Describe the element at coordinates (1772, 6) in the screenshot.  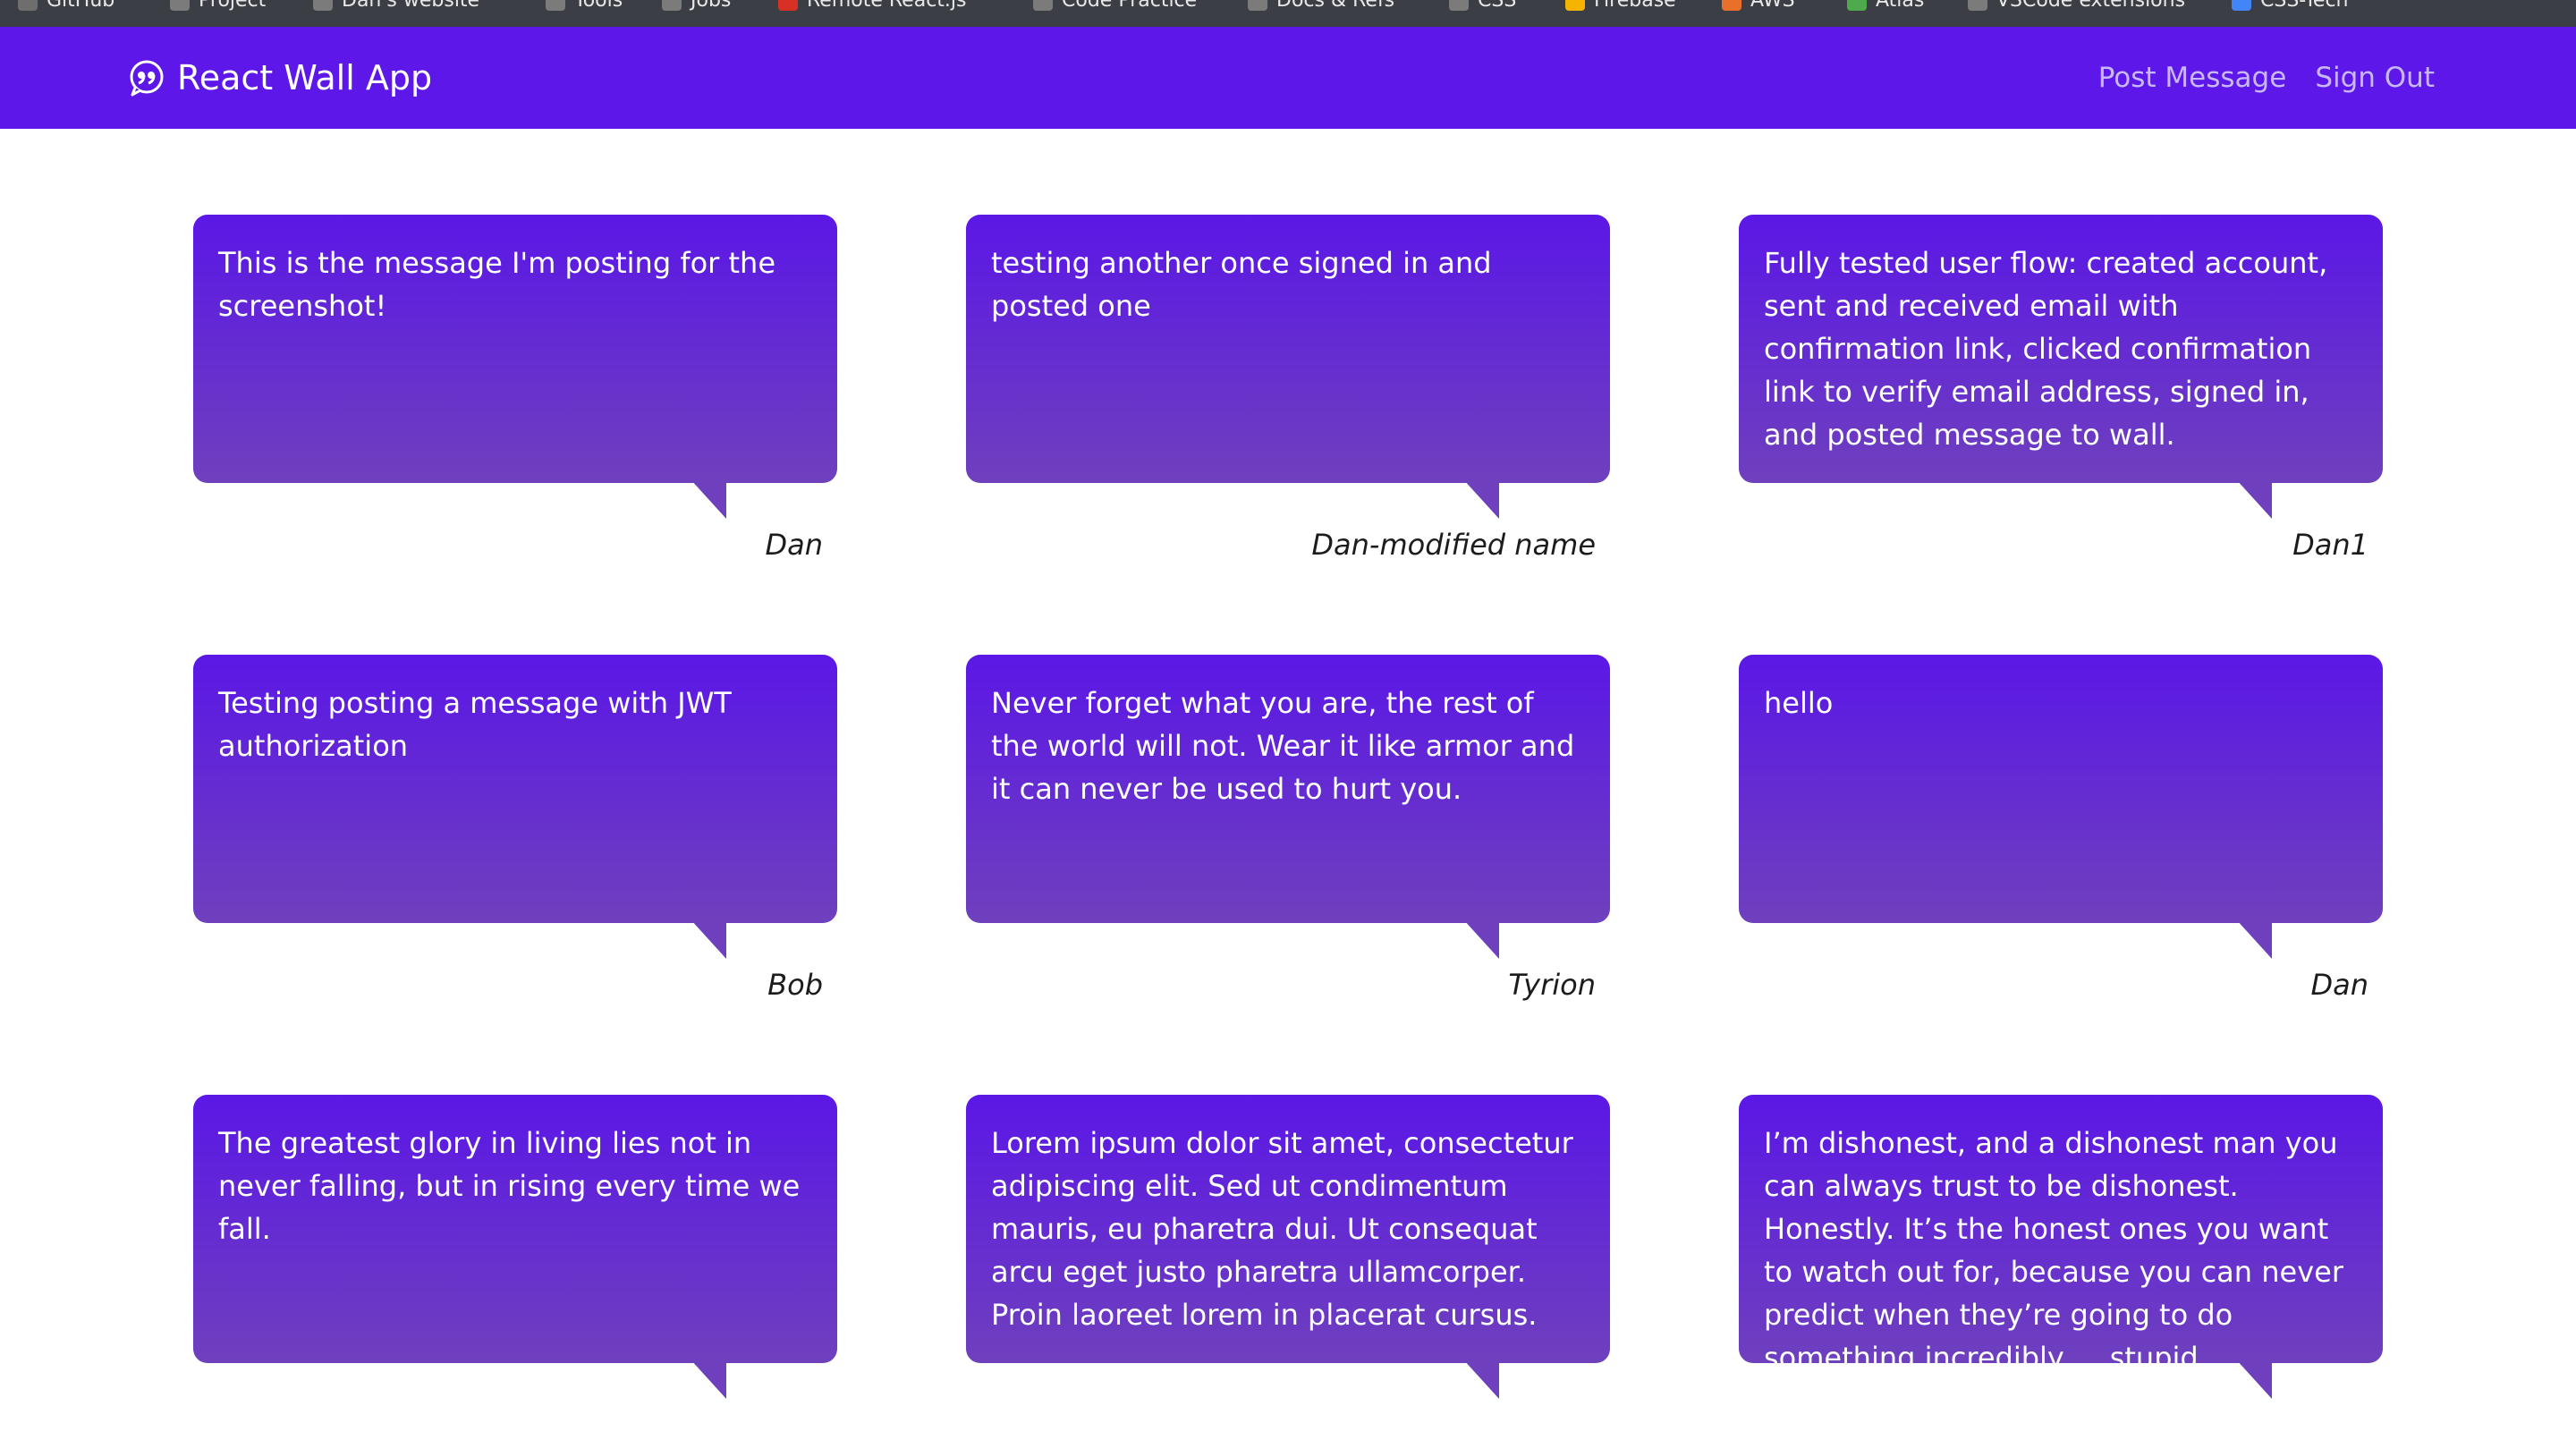
I see `bookmark-label: AWS` at that location.